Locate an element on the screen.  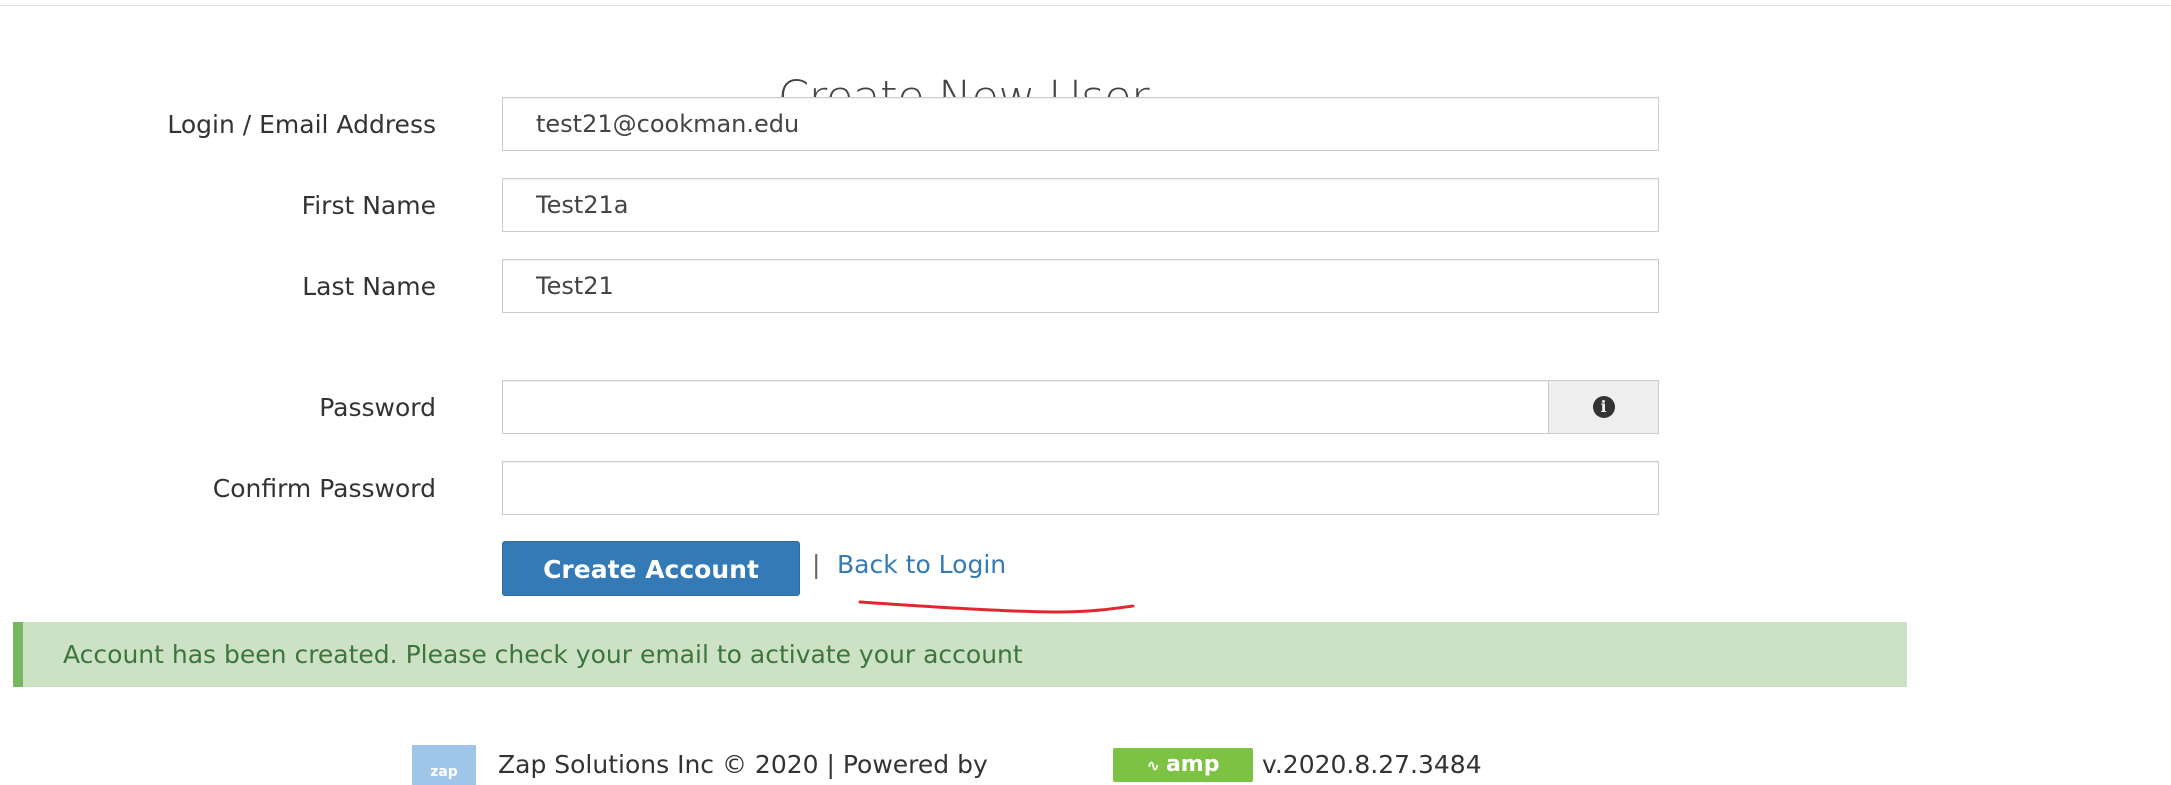
create-account-button: Create Account is located at coordinates (651, 568).